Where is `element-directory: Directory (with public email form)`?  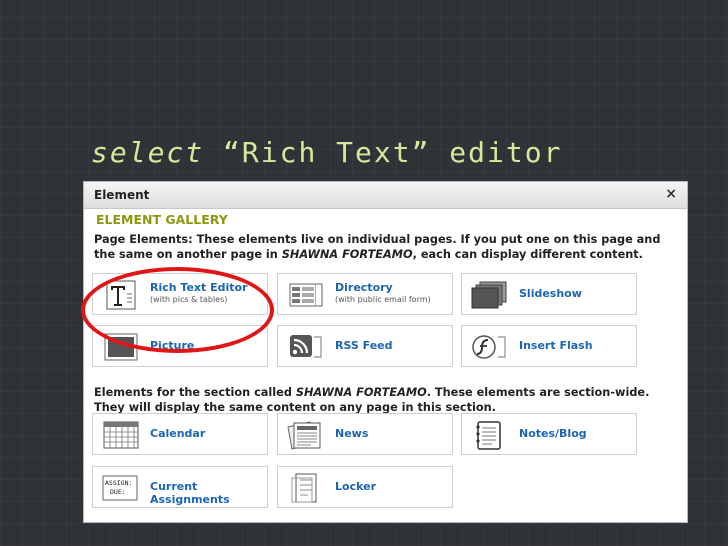
element-directory: Directory (with public email form) is located at coordinates (365, 294).